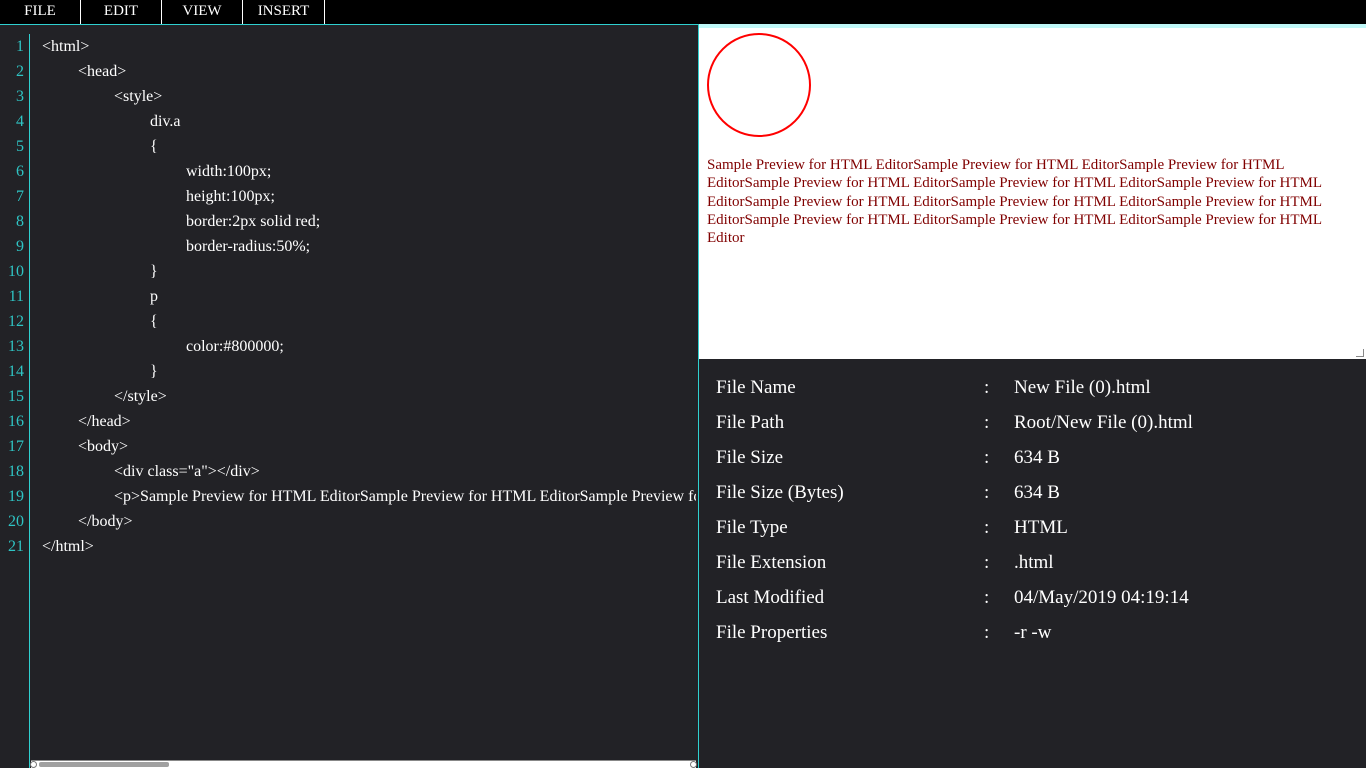 This screenshot has height=768, width=1366. I want to click on code-line: </body>, so click(87, 521).